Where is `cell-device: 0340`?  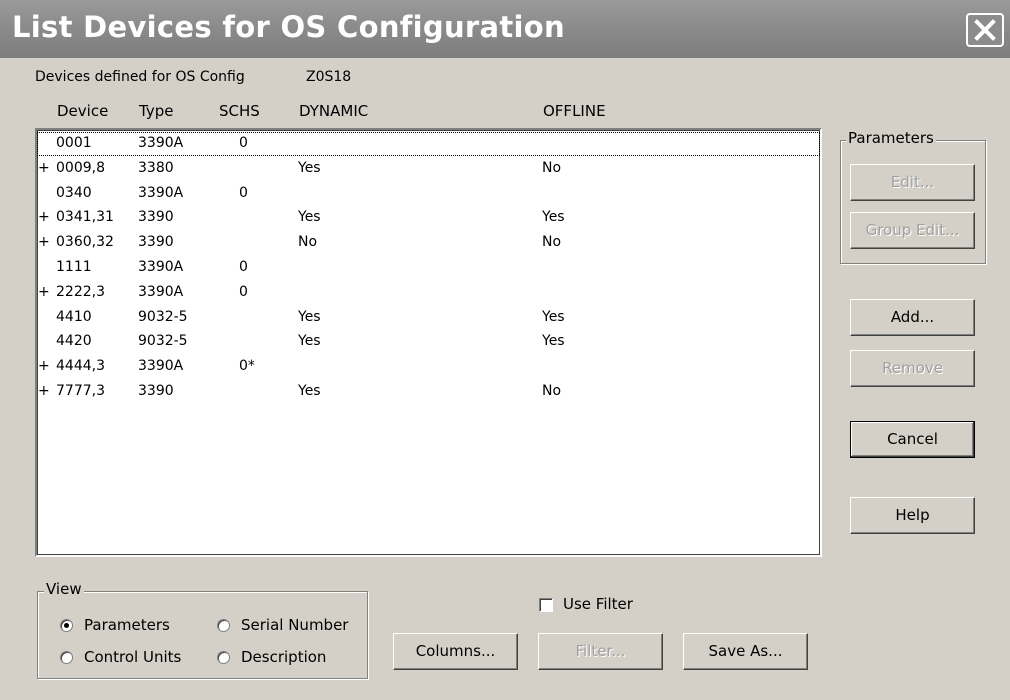 cell-device: 0340 is located at coordinates (74, 192).